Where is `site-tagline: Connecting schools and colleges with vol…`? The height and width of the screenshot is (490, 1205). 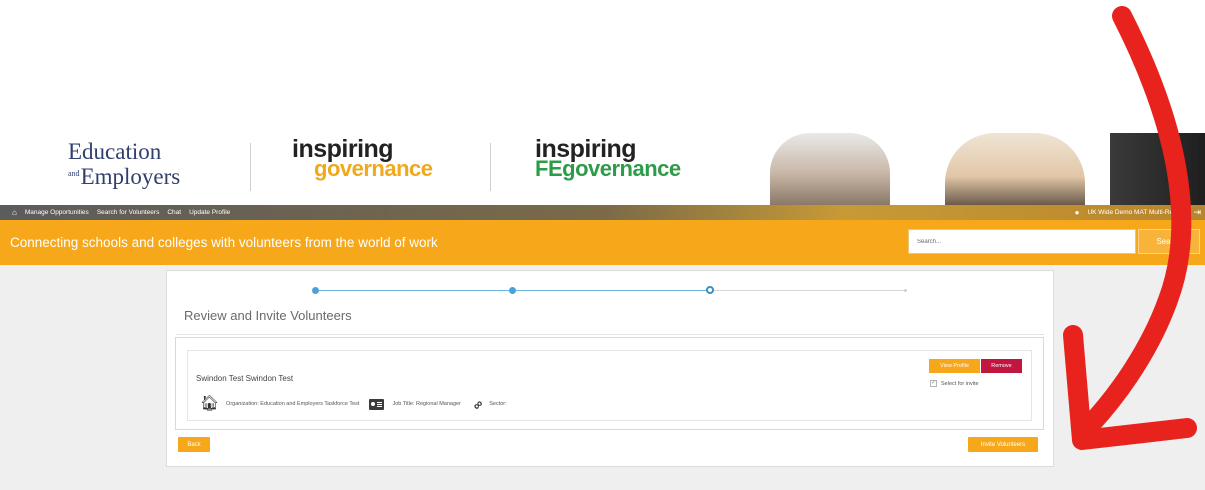 site-tagline: Connecting schools and colleges with vol… is located at coordinates (224, 242).